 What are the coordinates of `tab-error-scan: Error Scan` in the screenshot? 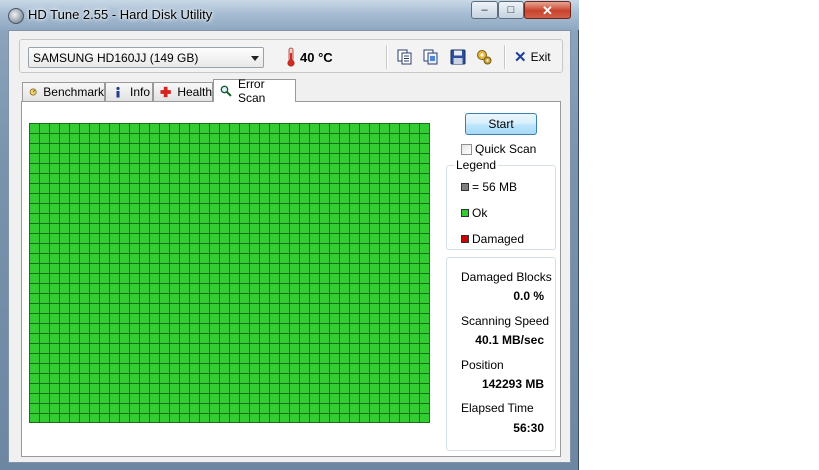 It's located at (254, 91).